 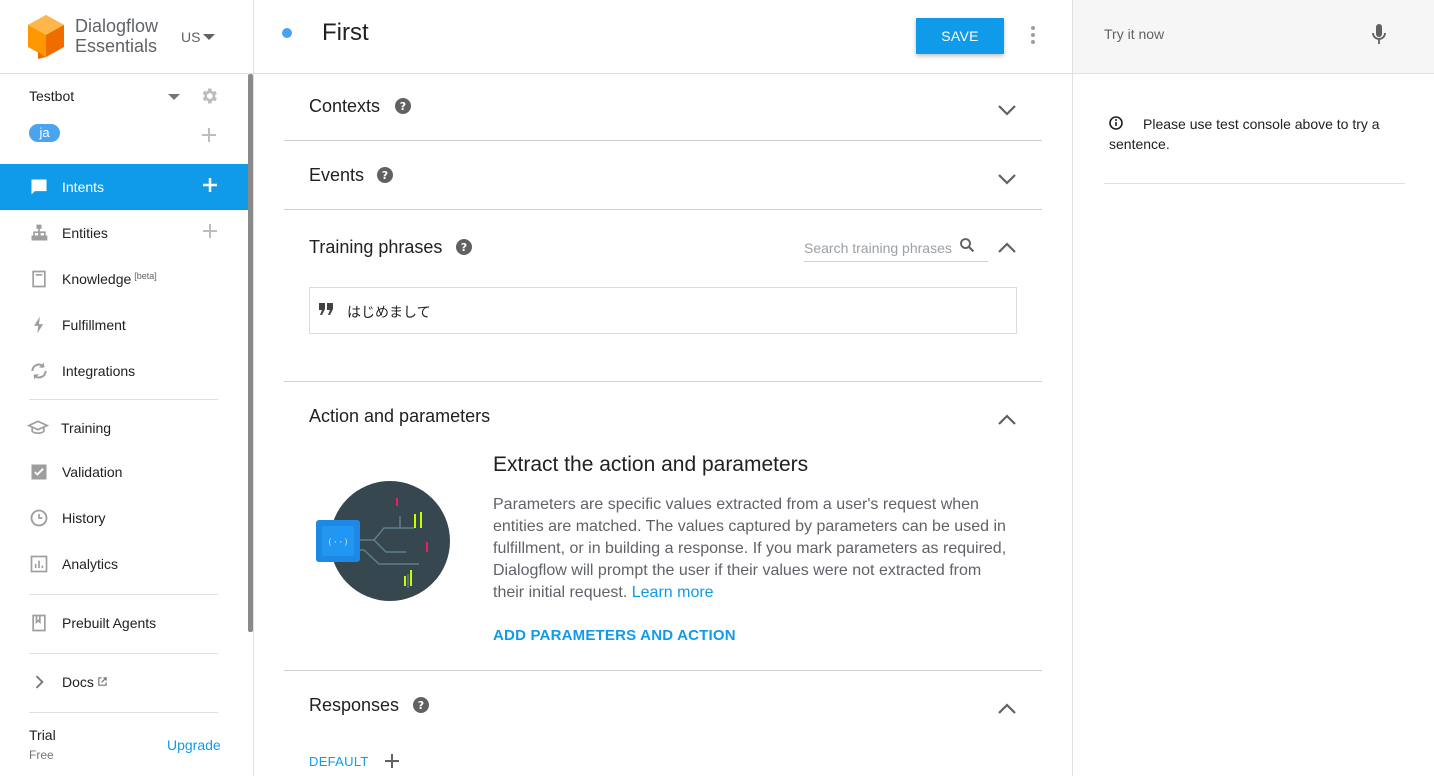 What do you see at coordinates (39, 232) in the screenshot?
I see `hierarchy-icon` at bounding box center [39, 232].